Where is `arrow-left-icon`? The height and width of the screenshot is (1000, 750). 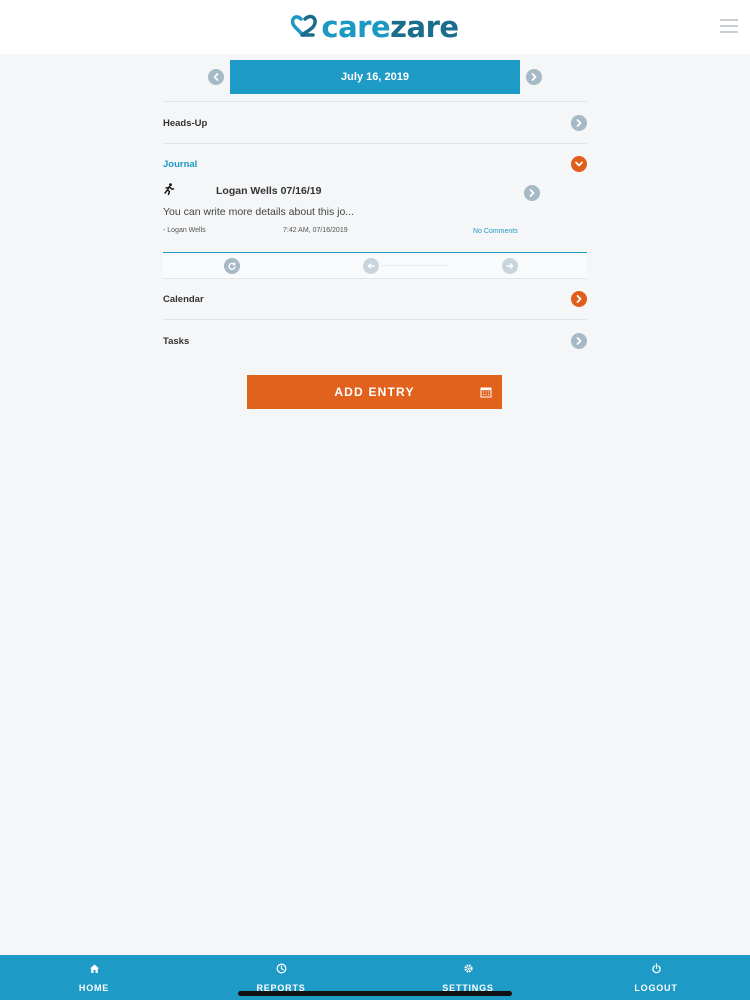 arrow-left-icon is located at coordinates (371, 266).